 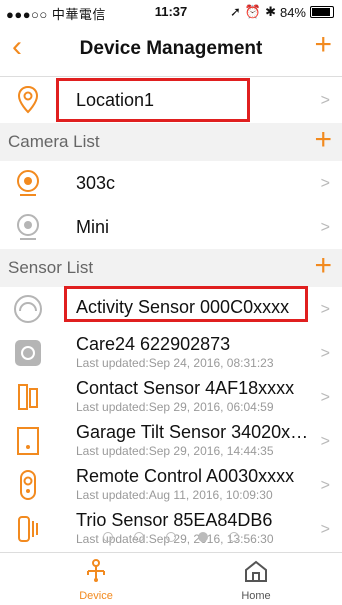 I want to click on care-device-icon, so click(x=28, y=353).